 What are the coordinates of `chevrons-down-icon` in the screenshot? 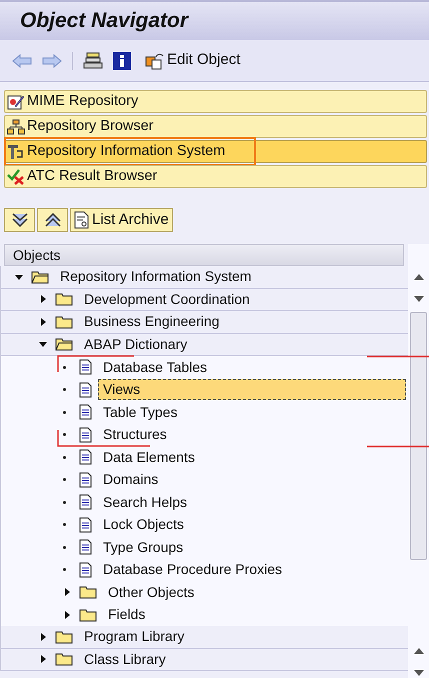 It's located at (20, 220).